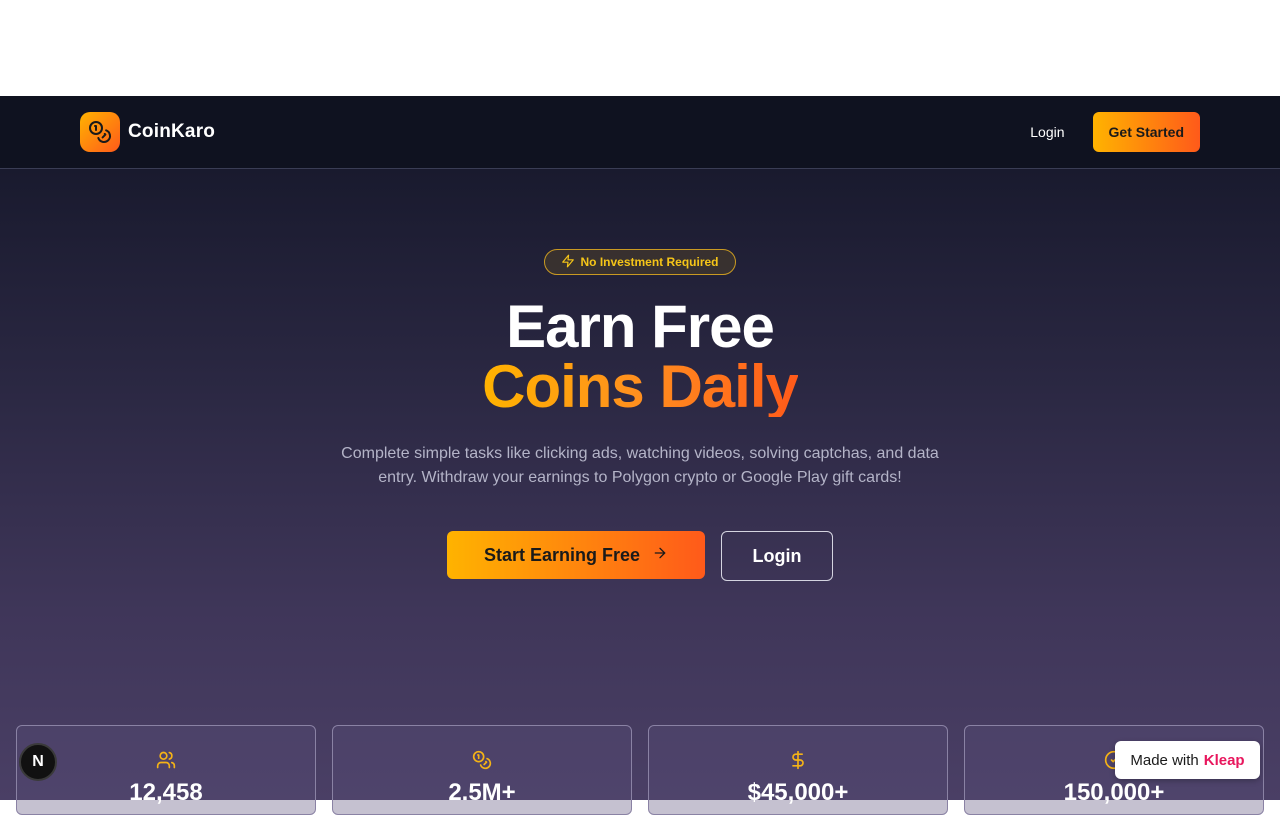 This screenshot has width=1280, height=815. Describe the element at coordinates (777, 556) in the screenshot. I see `hero-login-button: Login` at that location.